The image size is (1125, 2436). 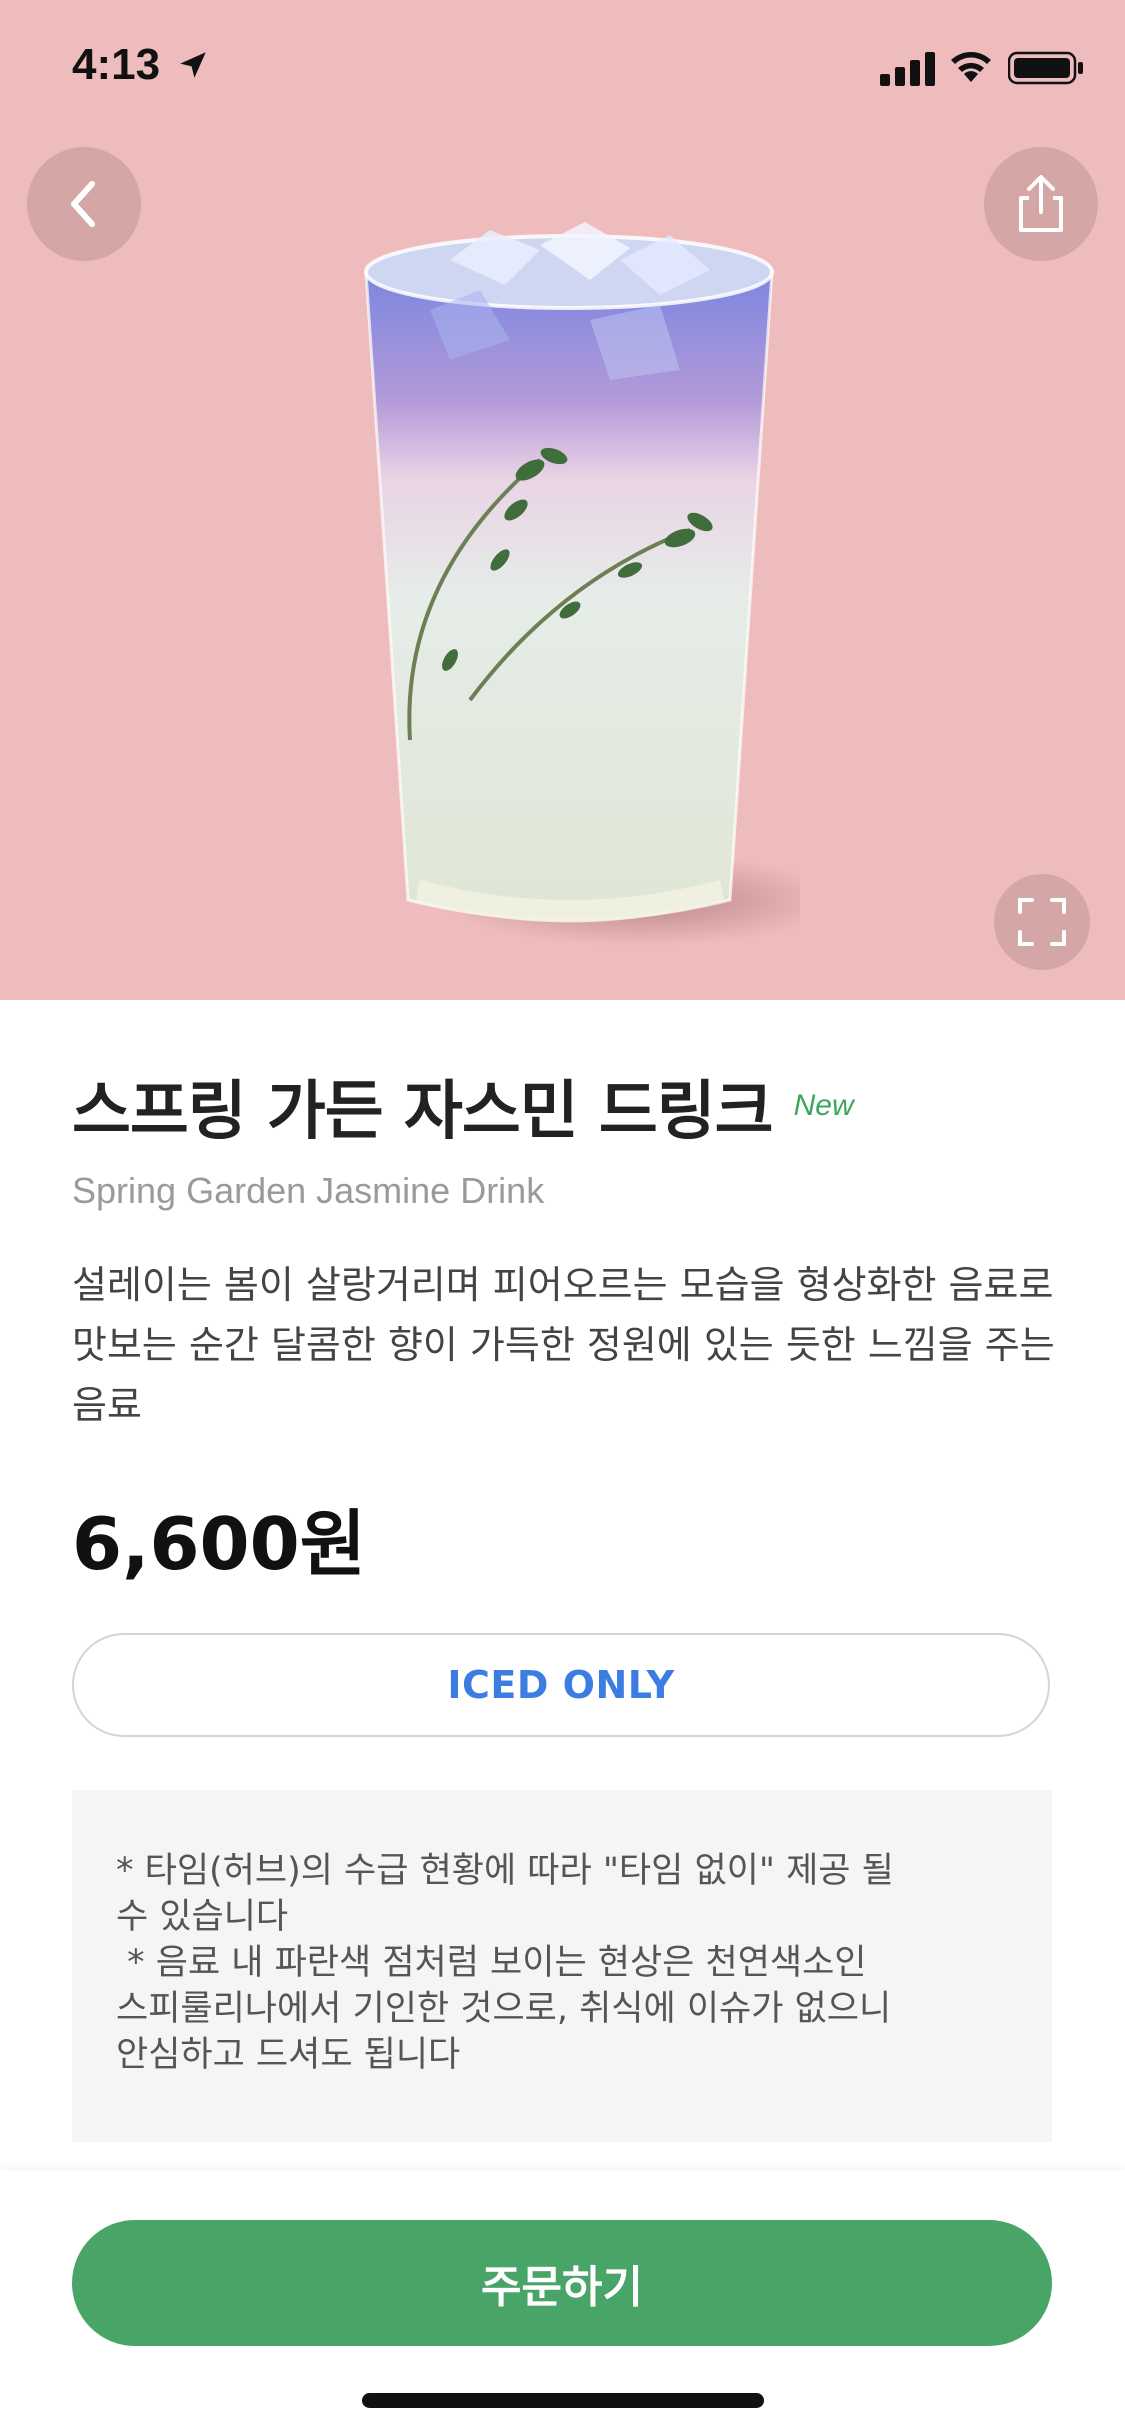 I want to click on status-bar: 4:13, so click(x=562, y=70).